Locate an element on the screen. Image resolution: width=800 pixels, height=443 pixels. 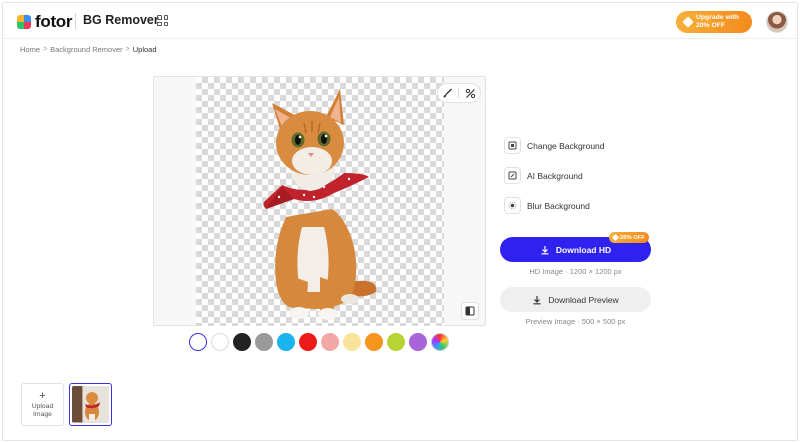
background-color-swatches is located at coordinates (319, 342).